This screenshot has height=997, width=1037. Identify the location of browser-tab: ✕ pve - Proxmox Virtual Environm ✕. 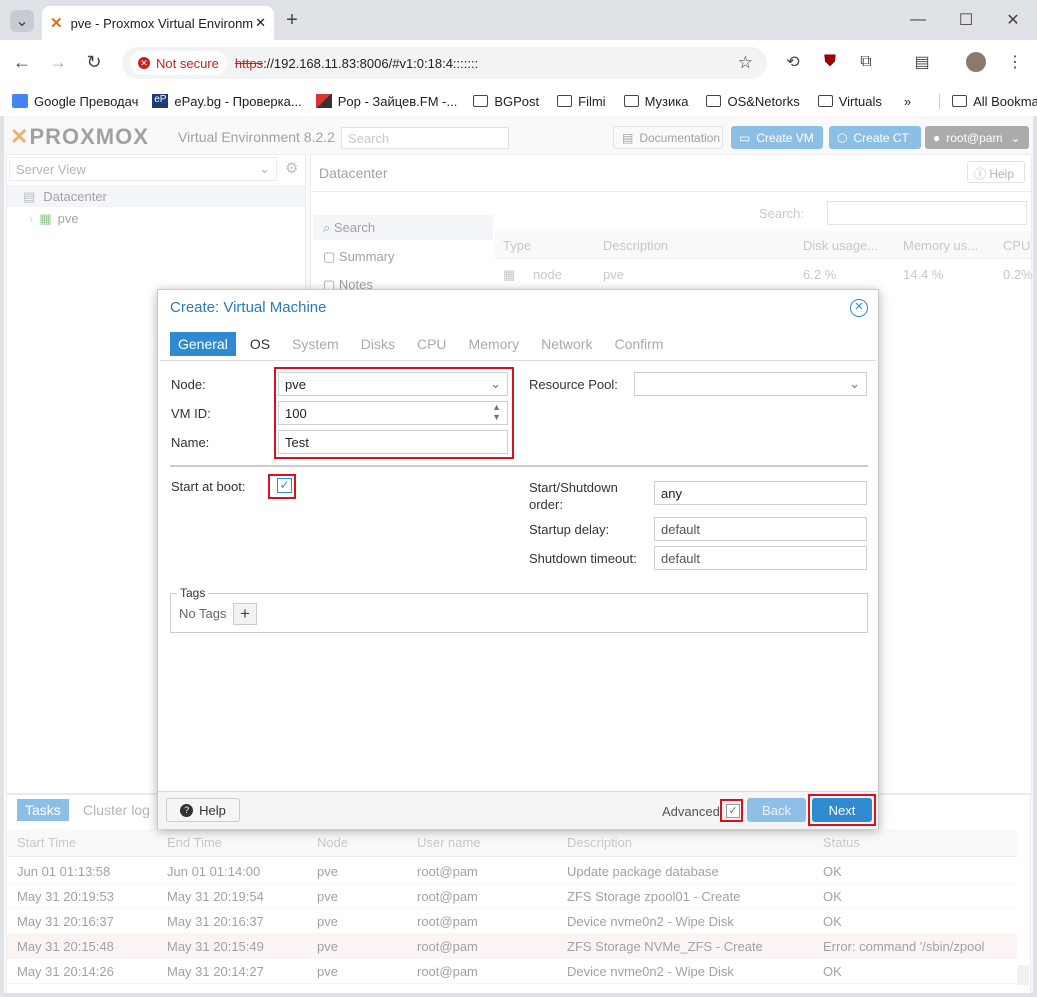
(158, 23).